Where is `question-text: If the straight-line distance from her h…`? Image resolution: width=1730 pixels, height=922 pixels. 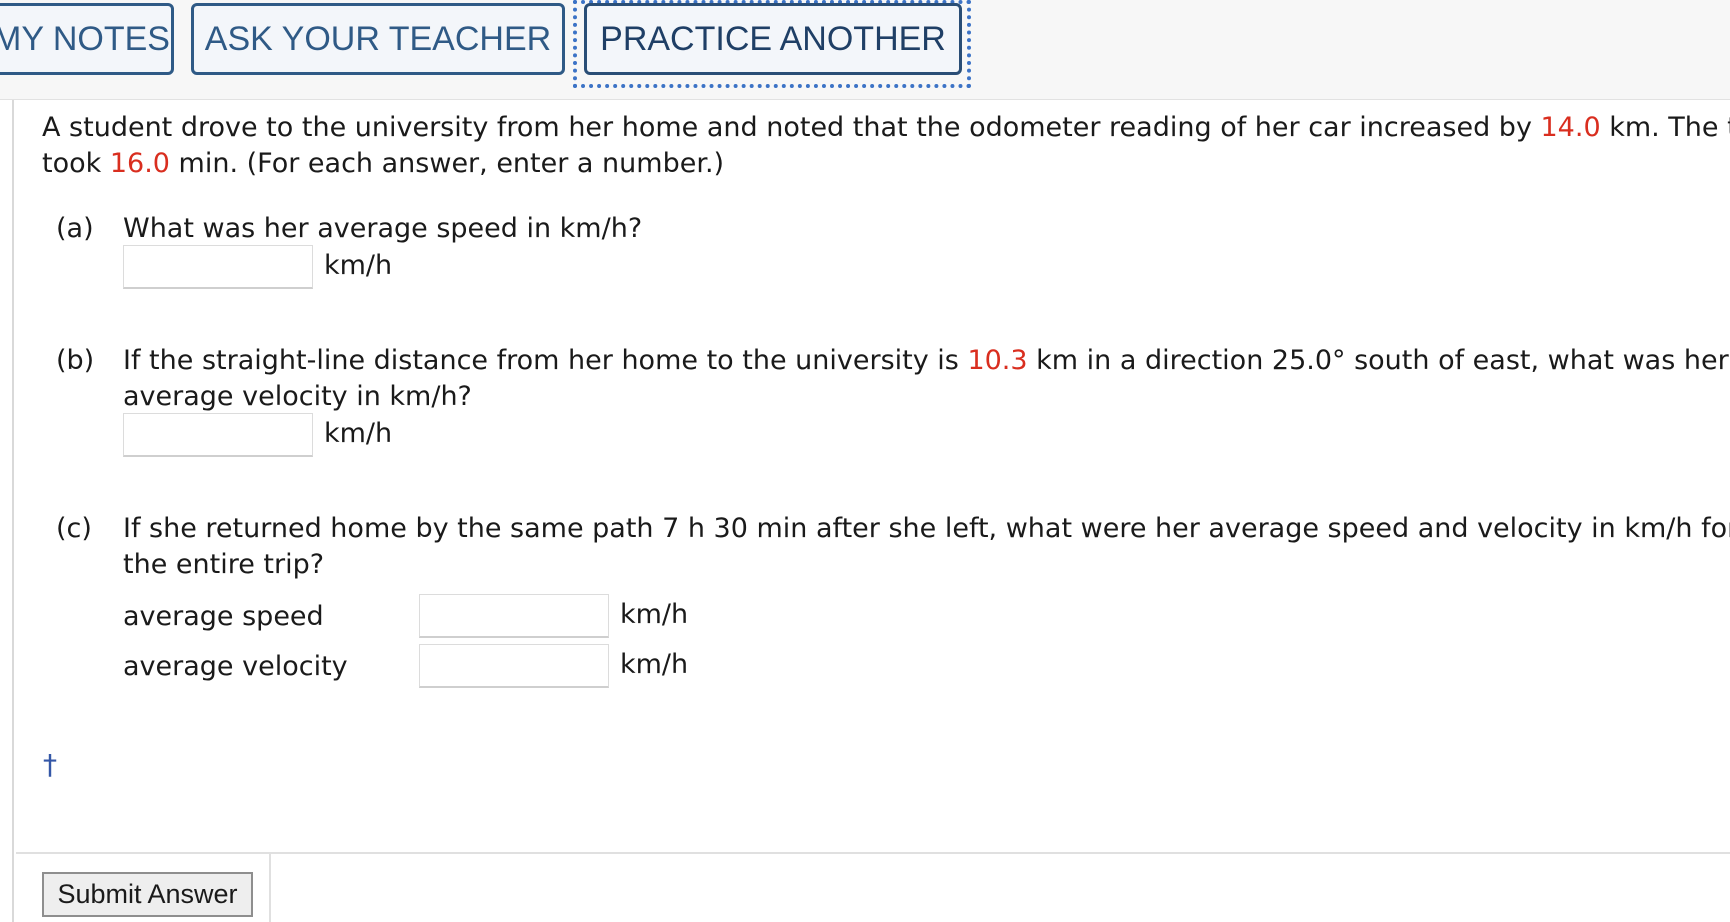
question-text: If the straight-line distance from her h… is located at coordinates (545, 360).